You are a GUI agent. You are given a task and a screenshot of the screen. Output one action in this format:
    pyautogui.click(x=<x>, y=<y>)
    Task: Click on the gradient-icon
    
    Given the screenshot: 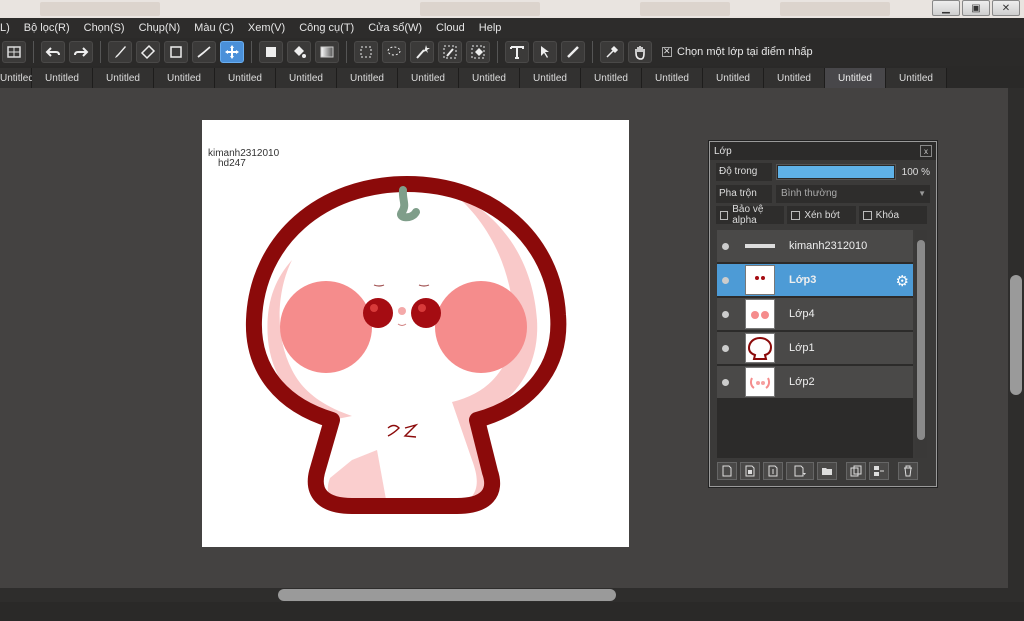 What is the action you would take?
    pyautogui.click(x=327, y=52)
    